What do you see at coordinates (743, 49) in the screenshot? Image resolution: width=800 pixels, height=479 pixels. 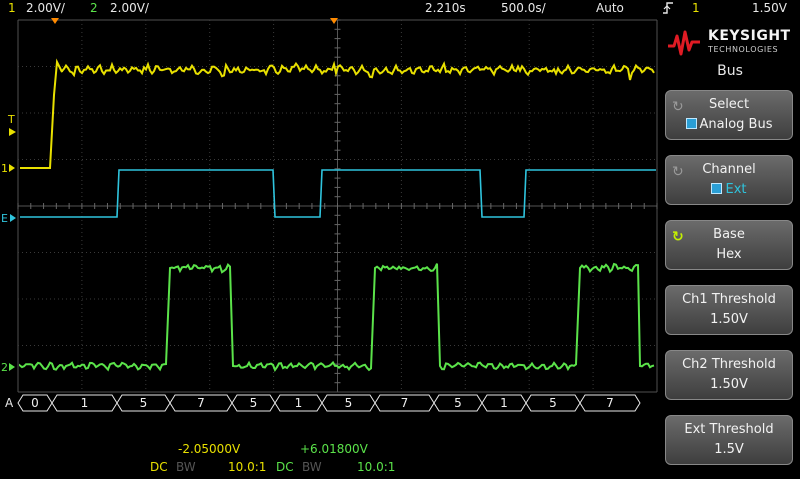 I see `brand-subtitle: TECHNOLOGIES` at bounding box center [743, 49].